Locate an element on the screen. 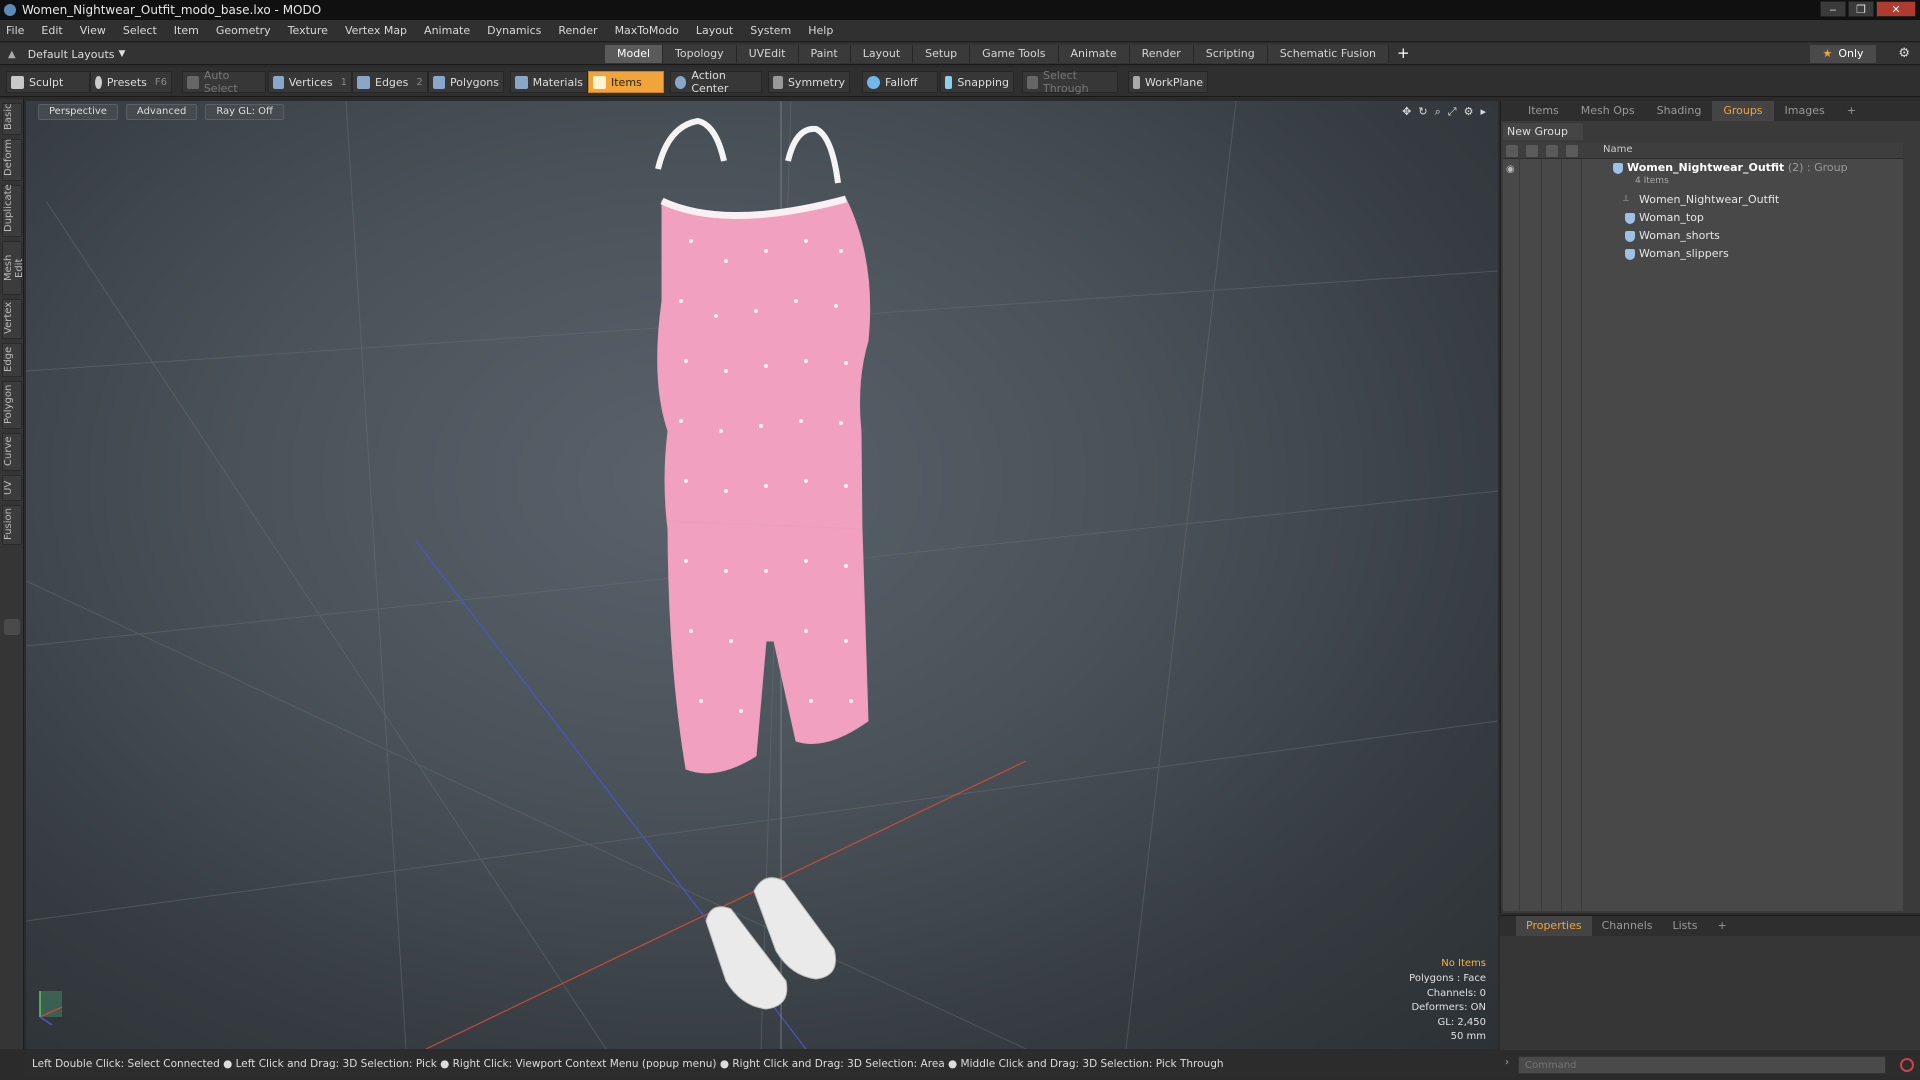 This screenshot has height=1080, width=1920. sculpt-button: Sculpt is located at coordinates (48, 82).